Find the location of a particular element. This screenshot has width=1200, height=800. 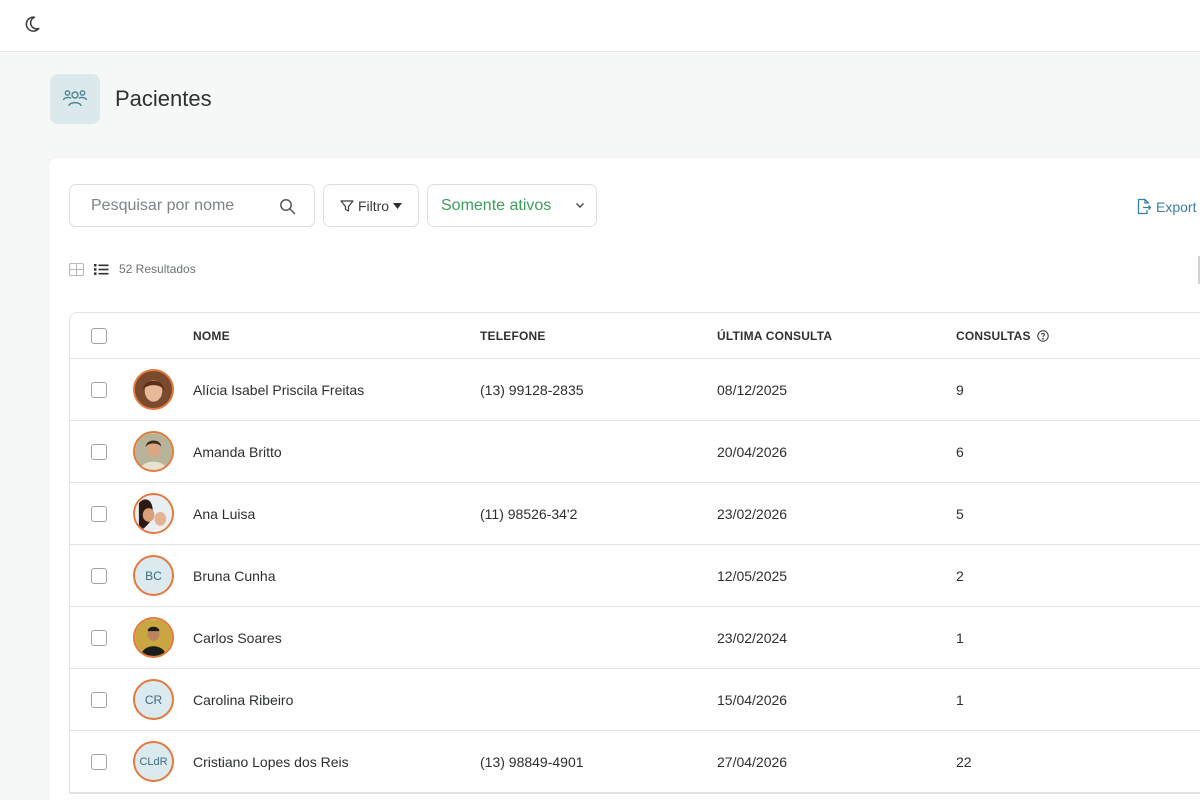

export-icon is located at coordinates (1144, 206).